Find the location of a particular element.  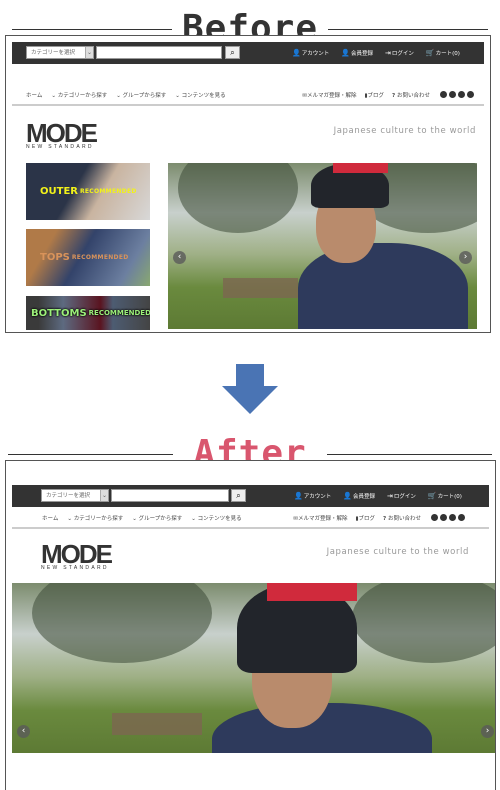

hero-slideshow: ‹ › is located at coordinates (322, 246).